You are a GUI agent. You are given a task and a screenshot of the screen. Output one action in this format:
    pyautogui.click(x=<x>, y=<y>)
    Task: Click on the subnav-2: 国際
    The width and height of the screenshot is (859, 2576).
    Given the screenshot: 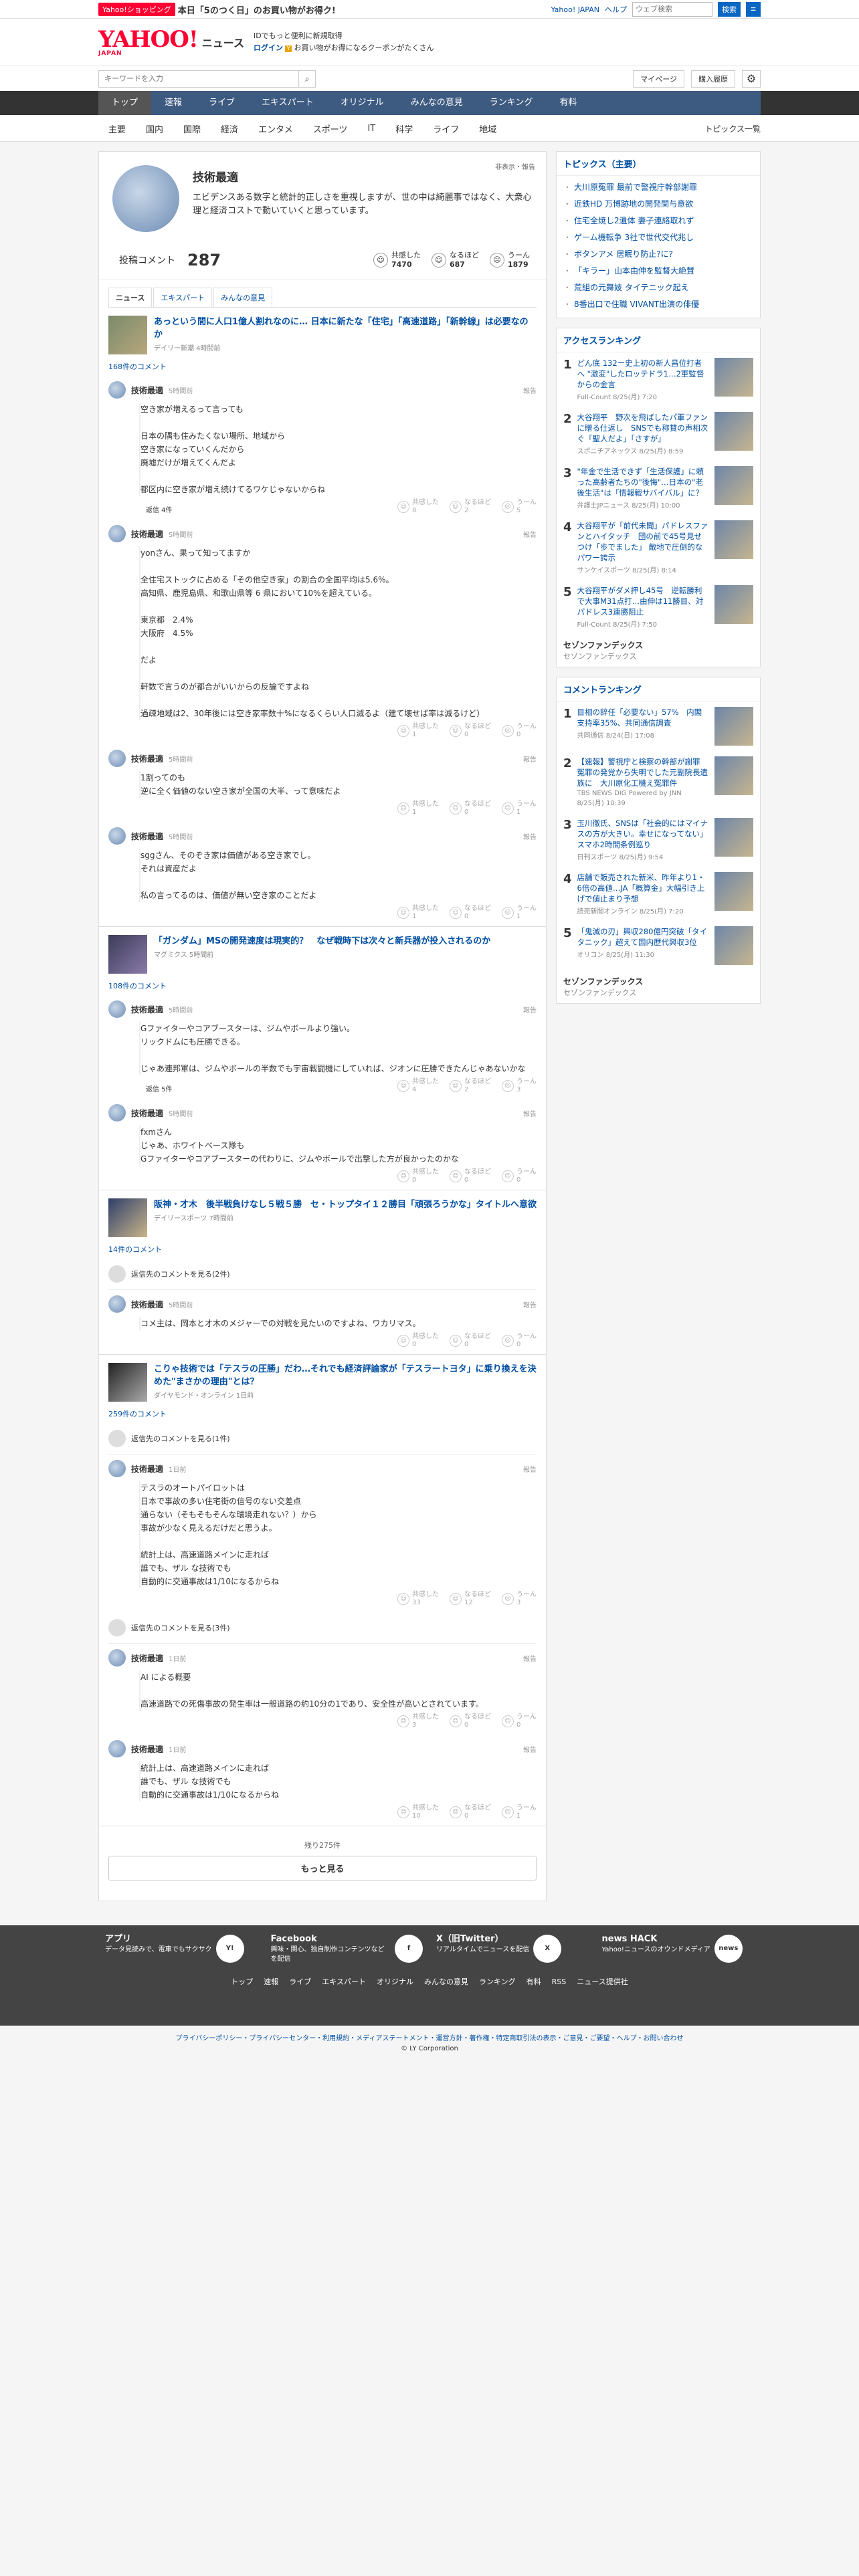 What is the action you would take?
    pyautogui.click(x=192, y=128)
    